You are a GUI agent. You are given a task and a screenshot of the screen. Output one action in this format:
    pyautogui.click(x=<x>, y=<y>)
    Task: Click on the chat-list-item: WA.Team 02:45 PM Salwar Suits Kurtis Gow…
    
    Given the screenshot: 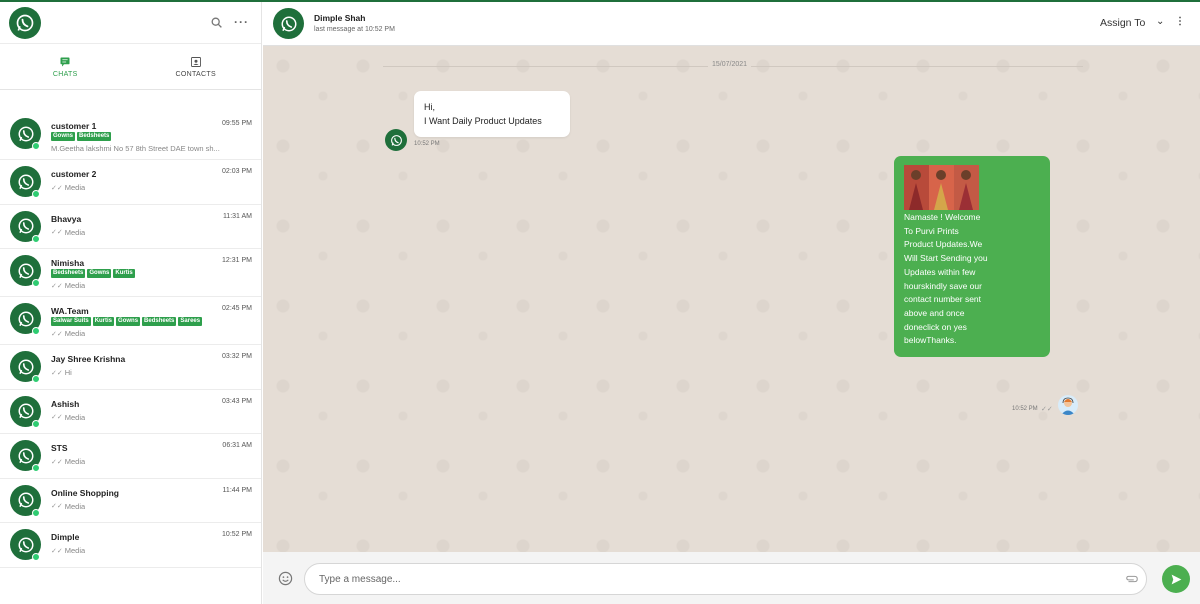 What is the action you would take?
    pyautogui.click(x=130, y=321)
    